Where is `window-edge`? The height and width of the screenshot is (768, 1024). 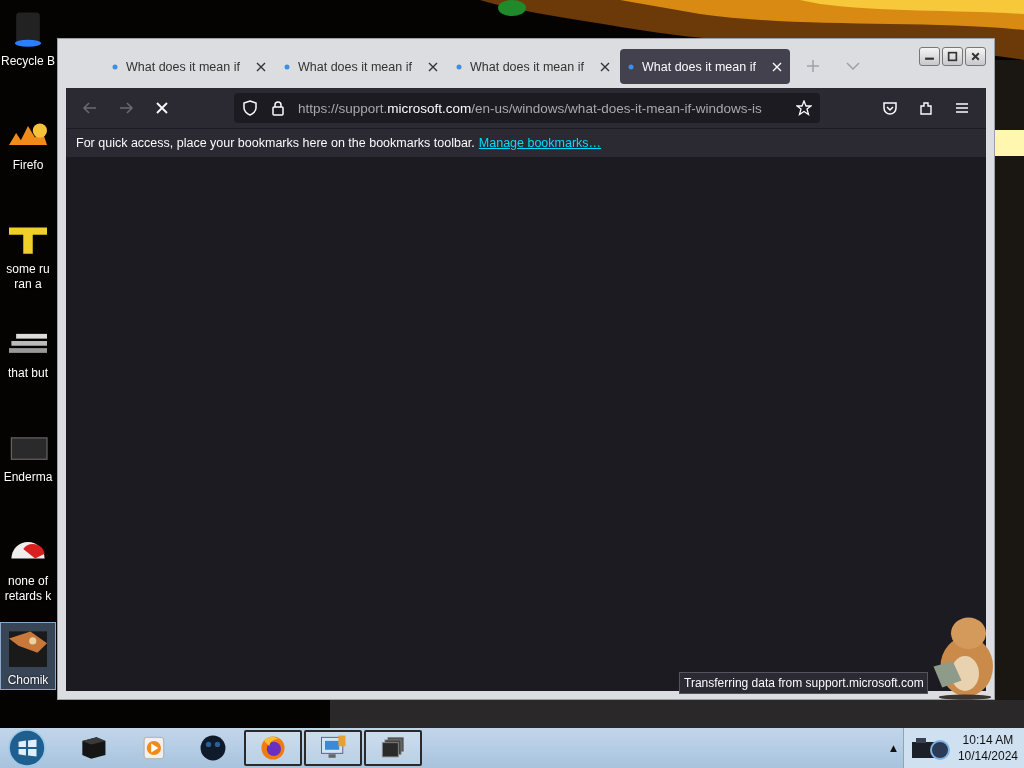 window-edge is located at coordinates (1009, 143).